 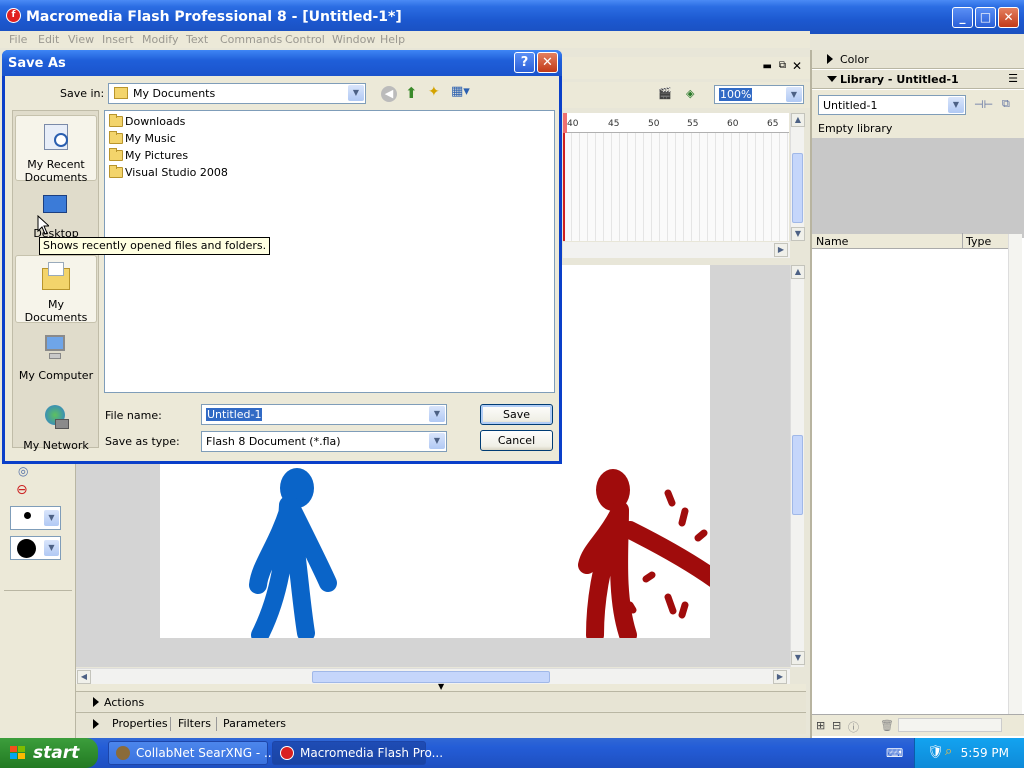 What do you see at coordinates (962, 17) in the screenshot?
I see `minimize-button: _` at bounding box center [962, 17].